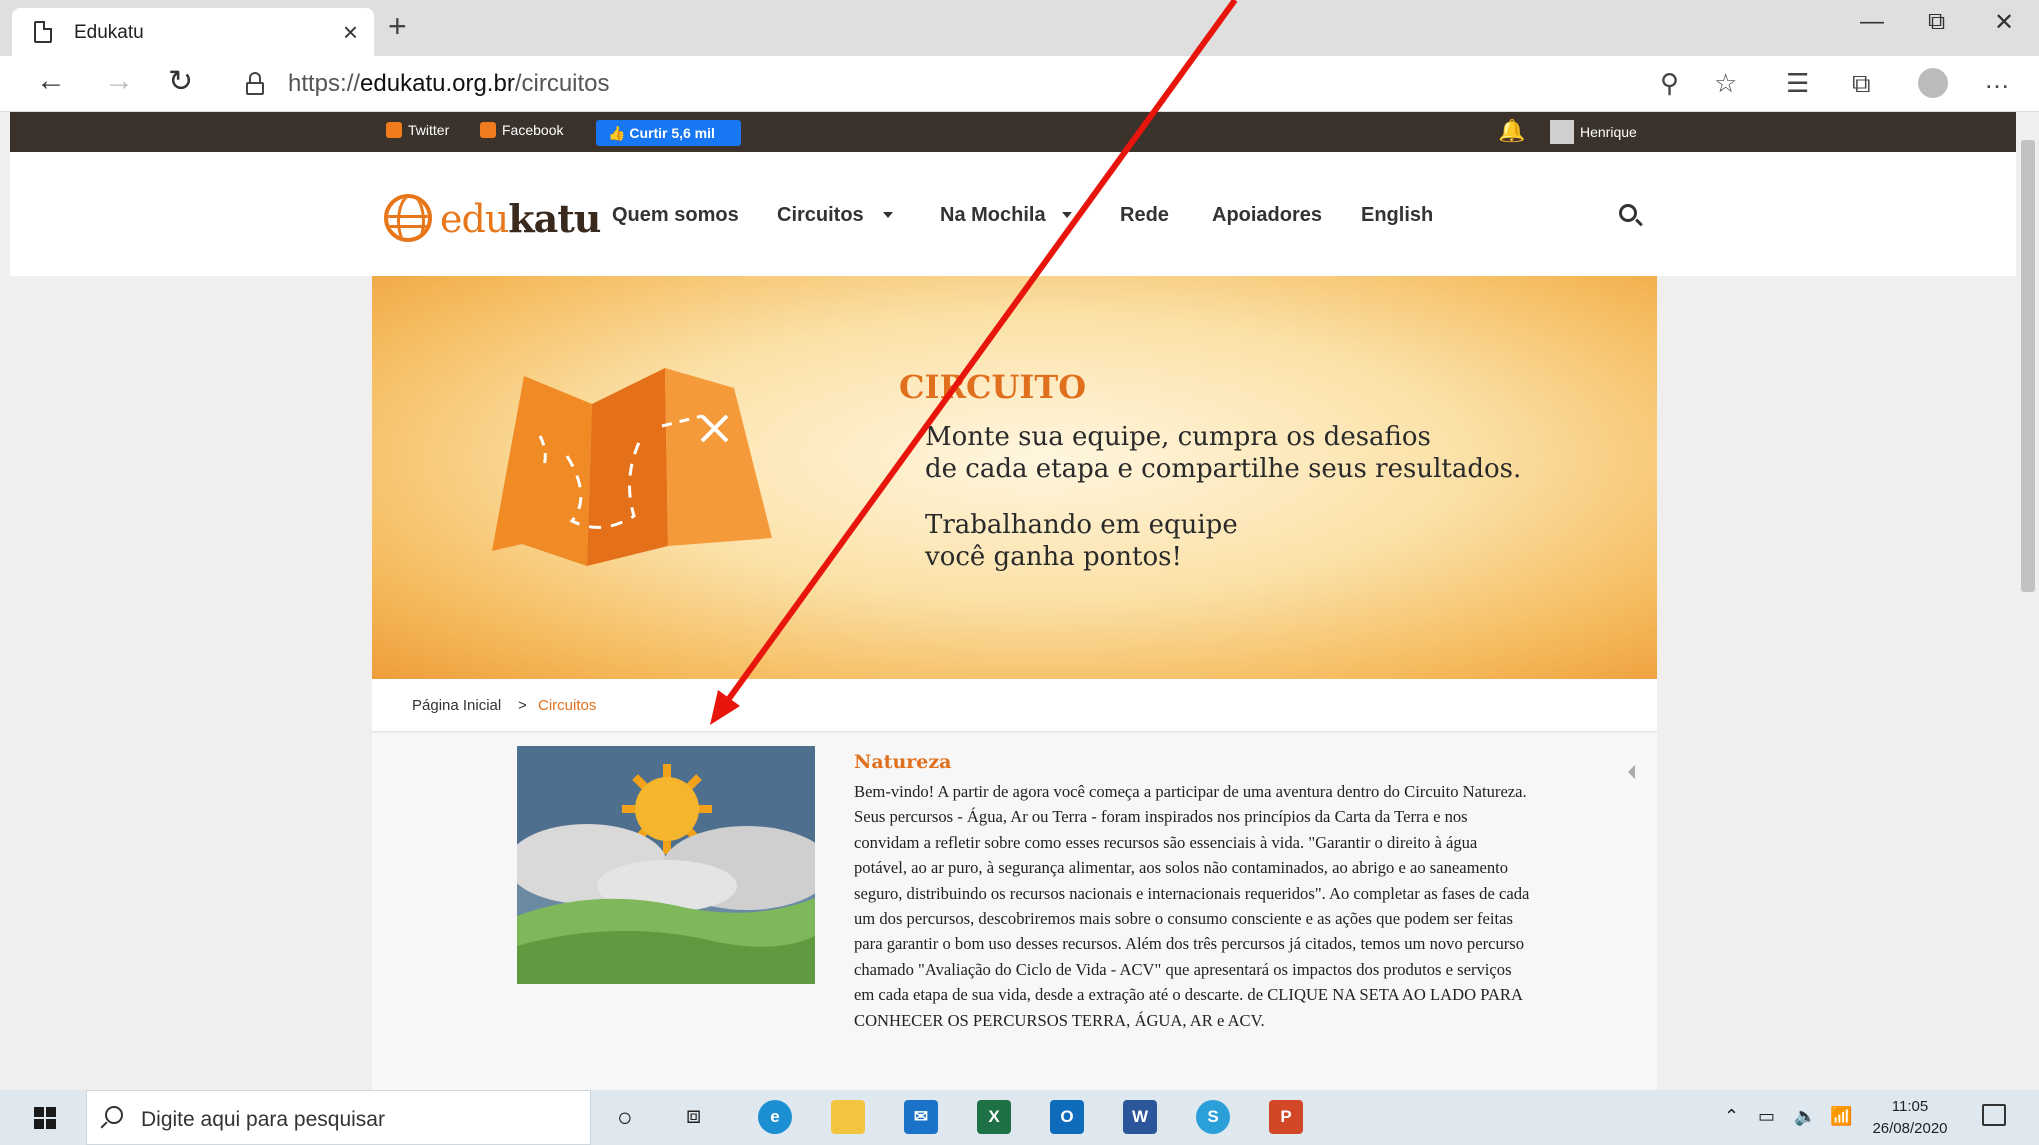 This screenshot has width=2039, height=1145. I want to click on tab-close-button: ×, so click(350, 32).